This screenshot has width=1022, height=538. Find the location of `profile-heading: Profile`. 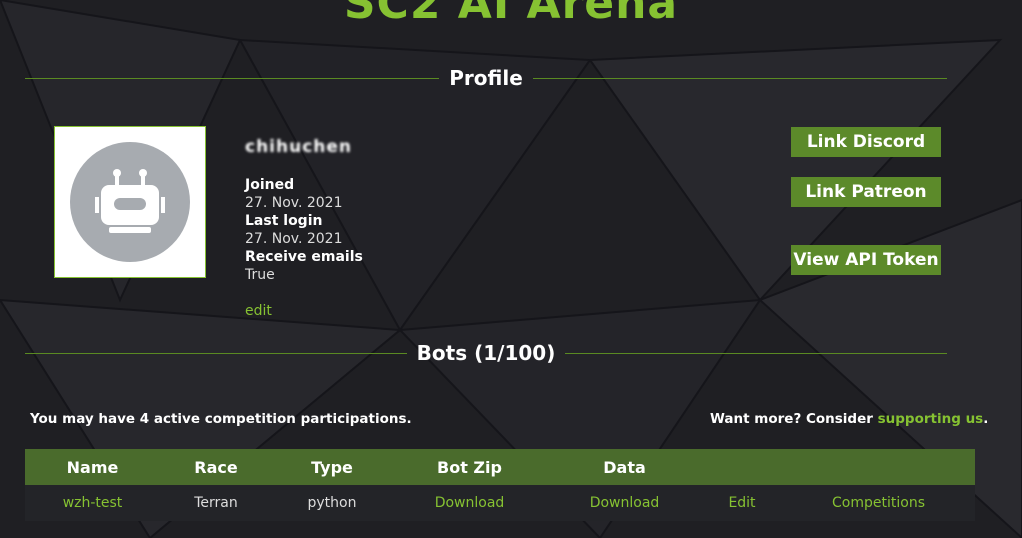

profile-heading: Profile is located at coordinates (486, 78).